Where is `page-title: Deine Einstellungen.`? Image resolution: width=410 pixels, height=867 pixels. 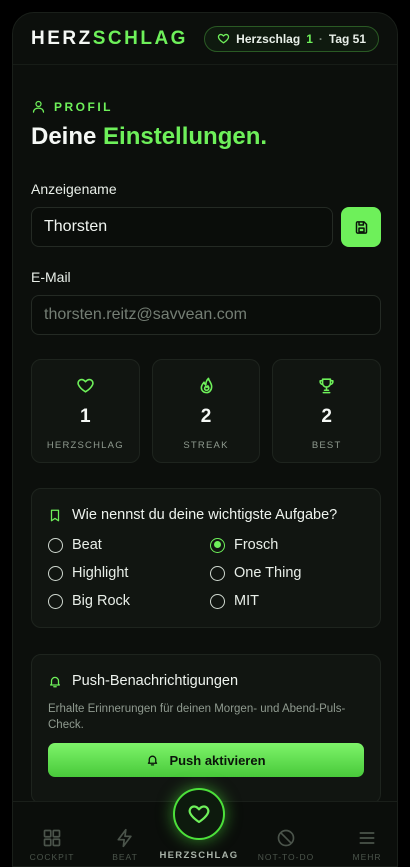
page-title: Deine Einstellungen. is located at coordinates (149, 137).